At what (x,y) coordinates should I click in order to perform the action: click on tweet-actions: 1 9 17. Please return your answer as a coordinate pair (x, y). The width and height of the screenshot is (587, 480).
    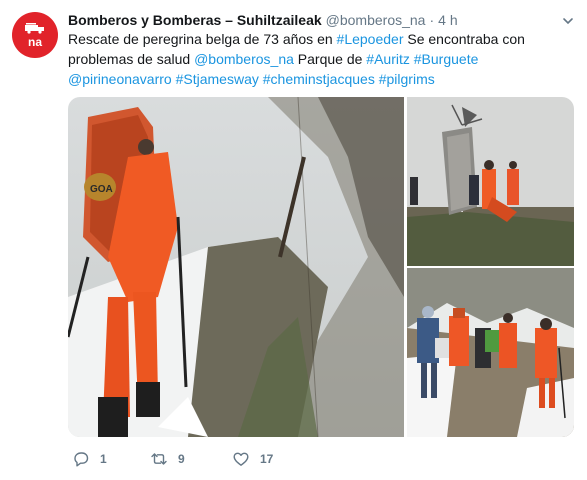
    Looking at the image, I should click on (218, 459).